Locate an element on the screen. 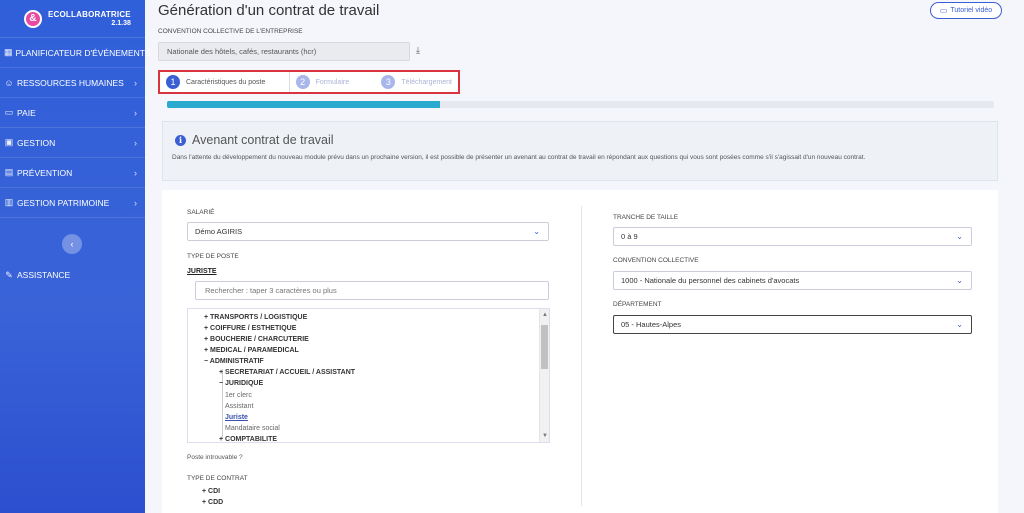 This screenshot has height=513, width=1024. tree-node-comptabilite: + COMPTABILITE is located at coordinates (248, 439).